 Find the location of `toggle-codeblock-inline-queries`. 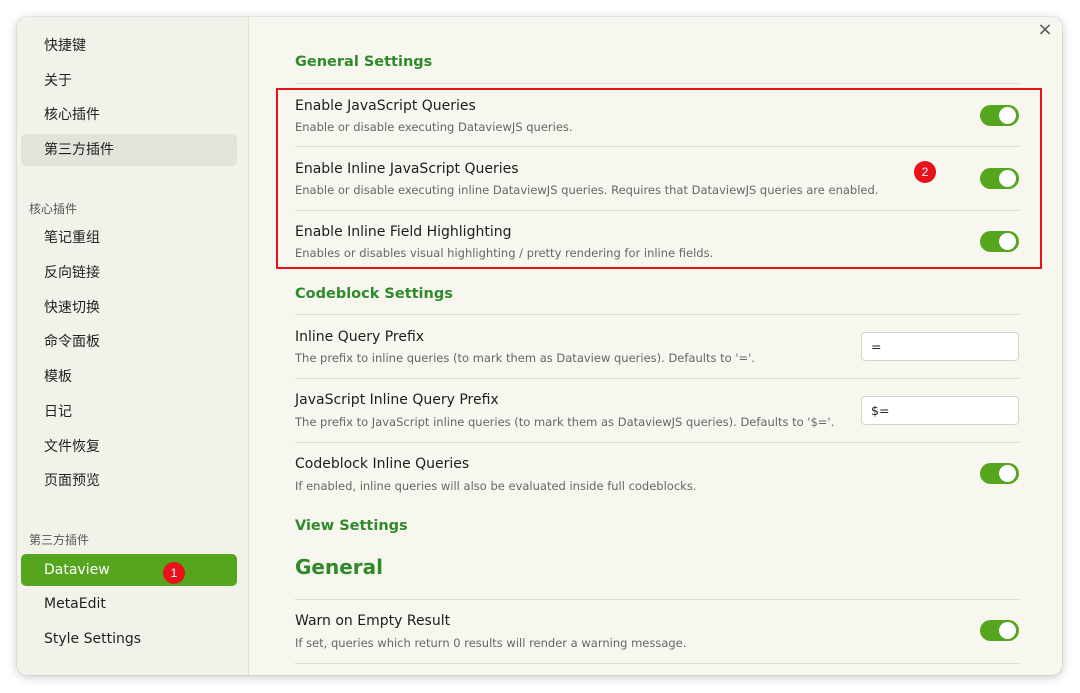

toggle-codeblock-inline-queries is located at coordinates (999, 473).